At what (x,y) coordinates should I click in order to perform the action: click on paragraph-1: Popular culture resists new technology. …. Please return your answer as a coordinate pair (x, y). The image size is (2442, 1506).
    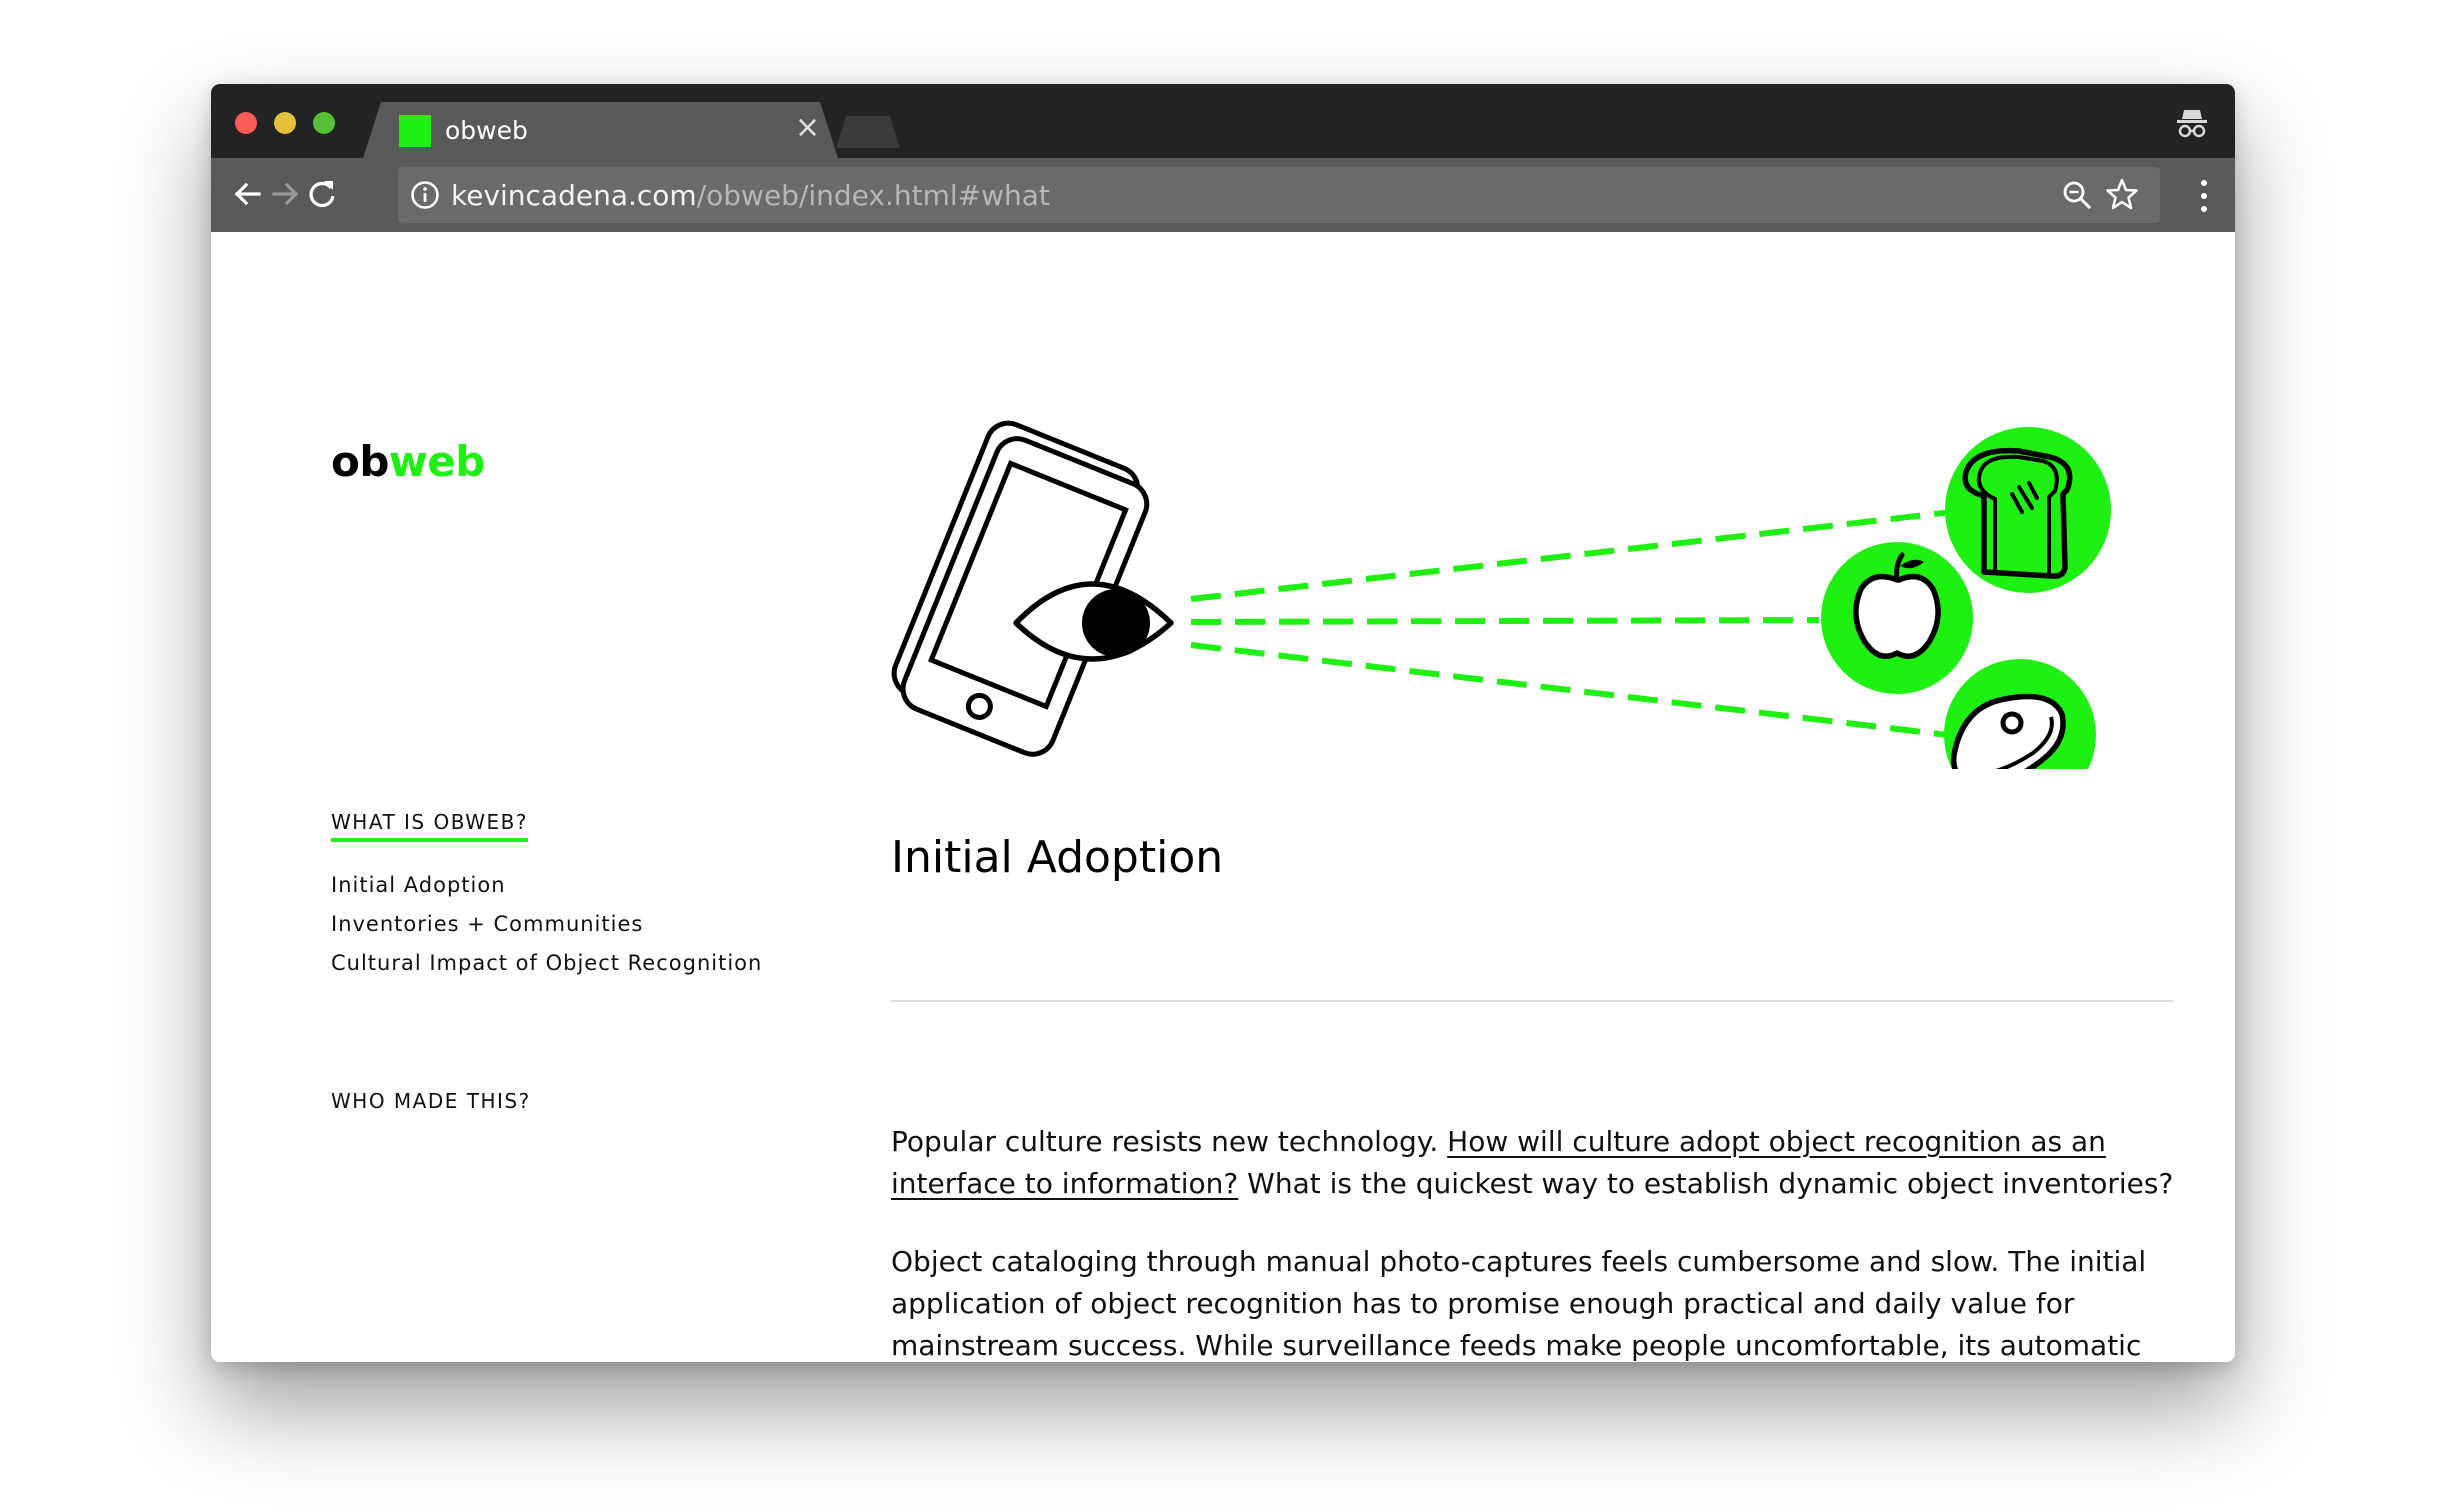
    Looking at the image, I should click on (1536, 1163).